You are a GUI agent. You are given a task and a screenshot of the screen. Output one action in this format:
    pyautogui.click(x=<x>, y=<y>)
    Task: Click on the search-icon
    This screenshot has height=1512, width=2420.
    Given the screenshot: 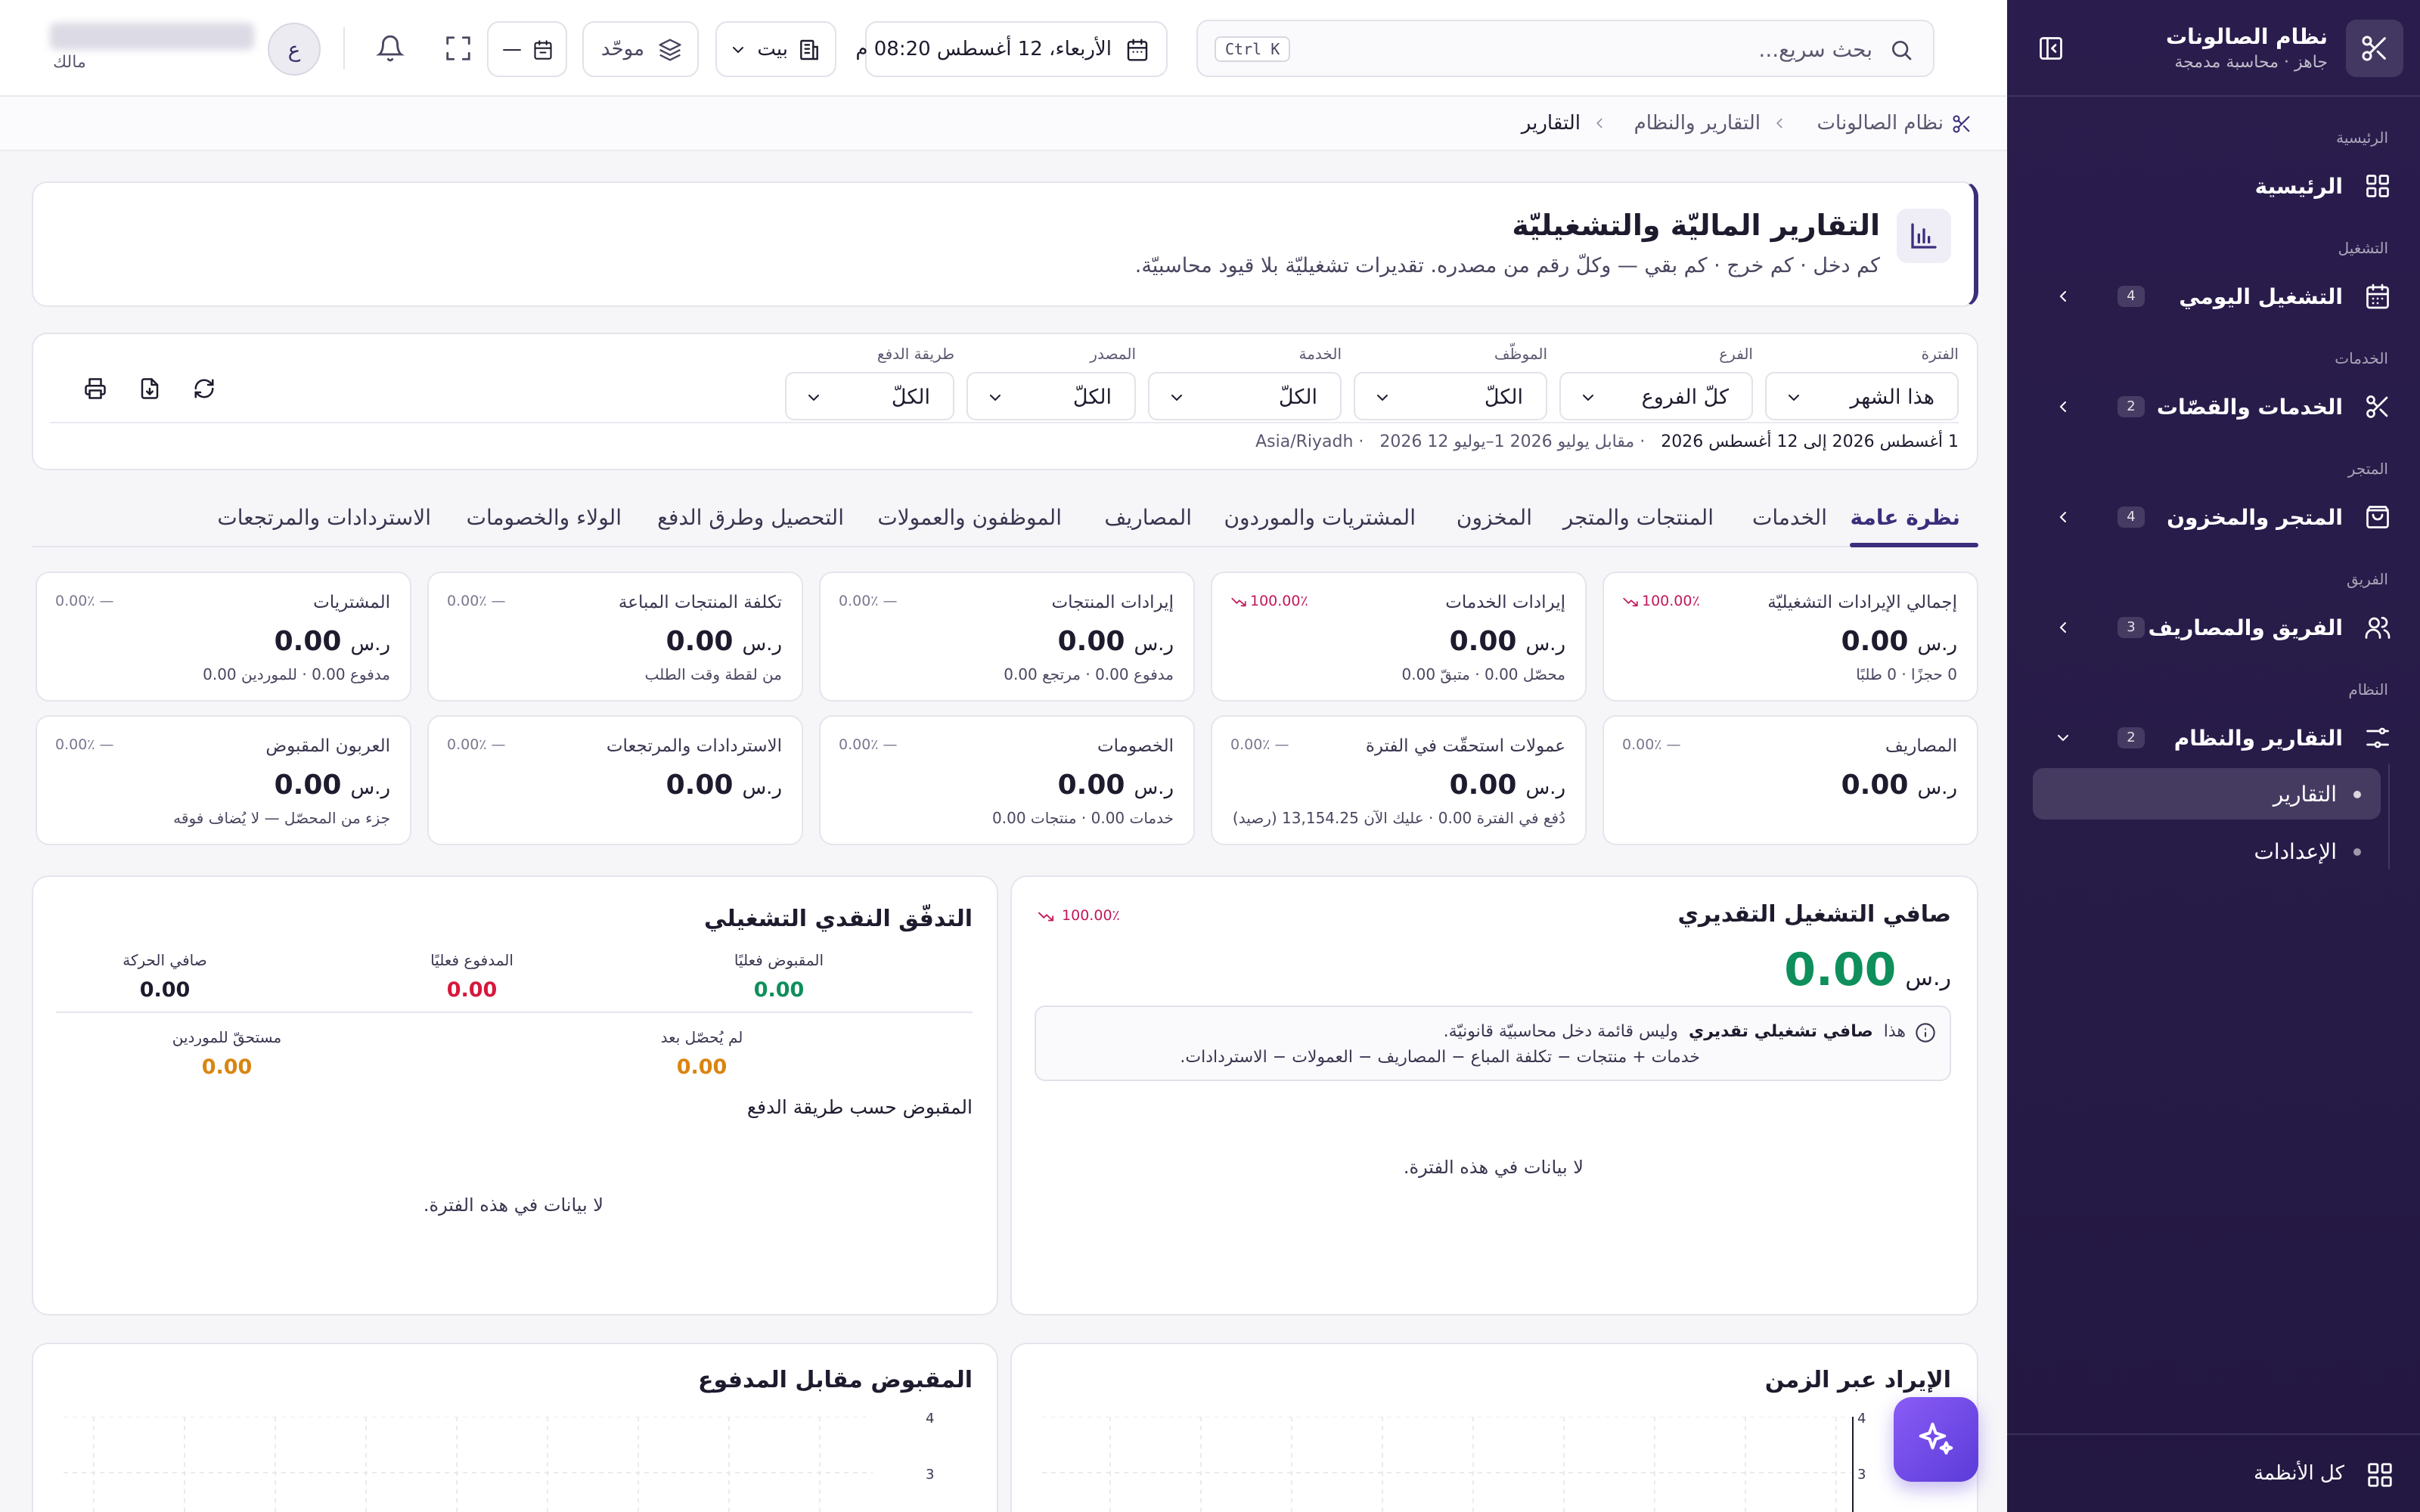 What is the action you would take?
    pyautogui.click(x=1901, y=50)
    